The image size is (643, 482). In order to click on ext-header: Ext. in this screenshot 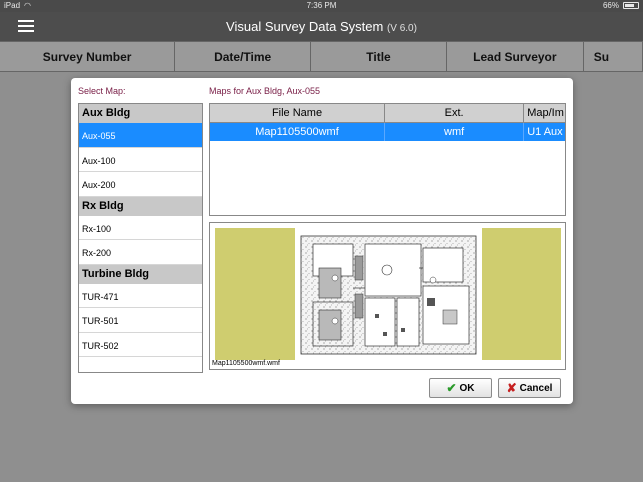, I will do `click(455, 113)`.